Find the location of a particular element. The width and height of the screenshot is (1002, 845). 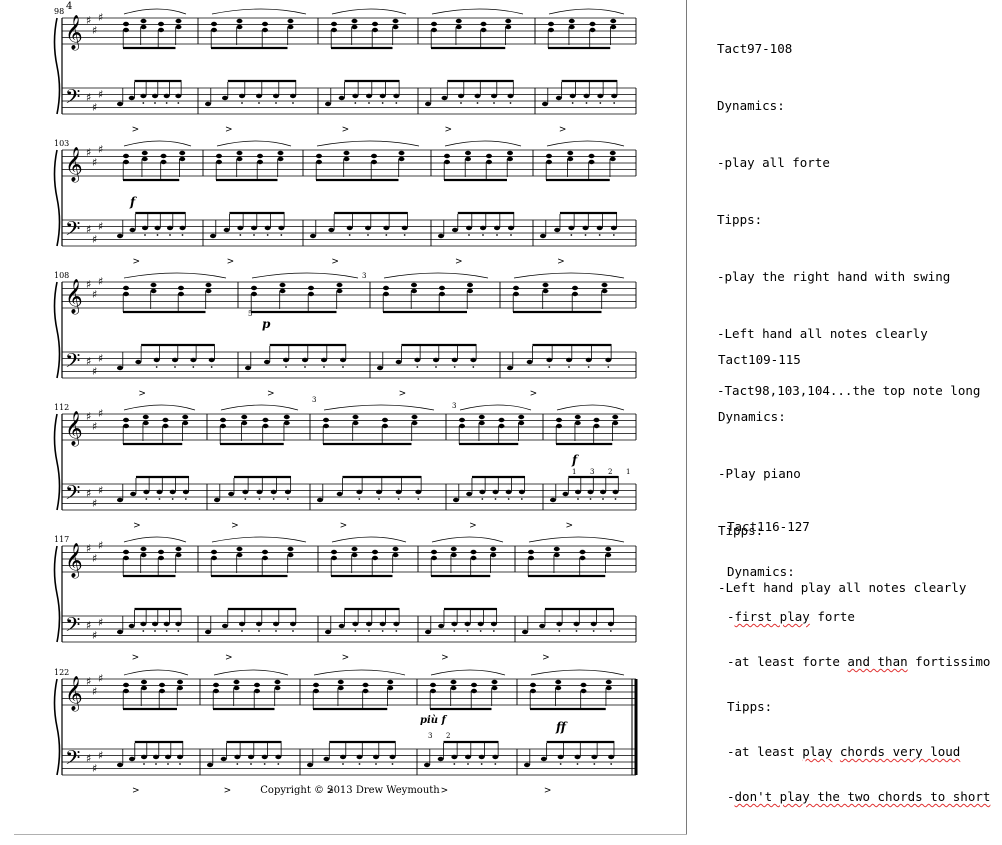

dynamic-marking: p is located at coordinates (266, 324).